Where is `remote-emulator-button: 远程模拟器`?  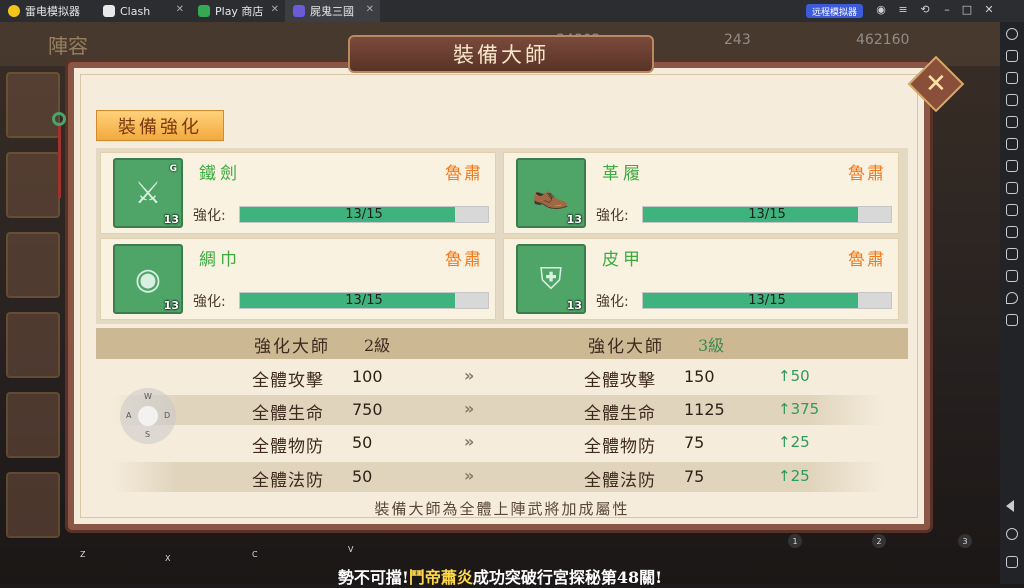 remote-emulator-button: 远程模拟器 is located at coordinates (835, 11).